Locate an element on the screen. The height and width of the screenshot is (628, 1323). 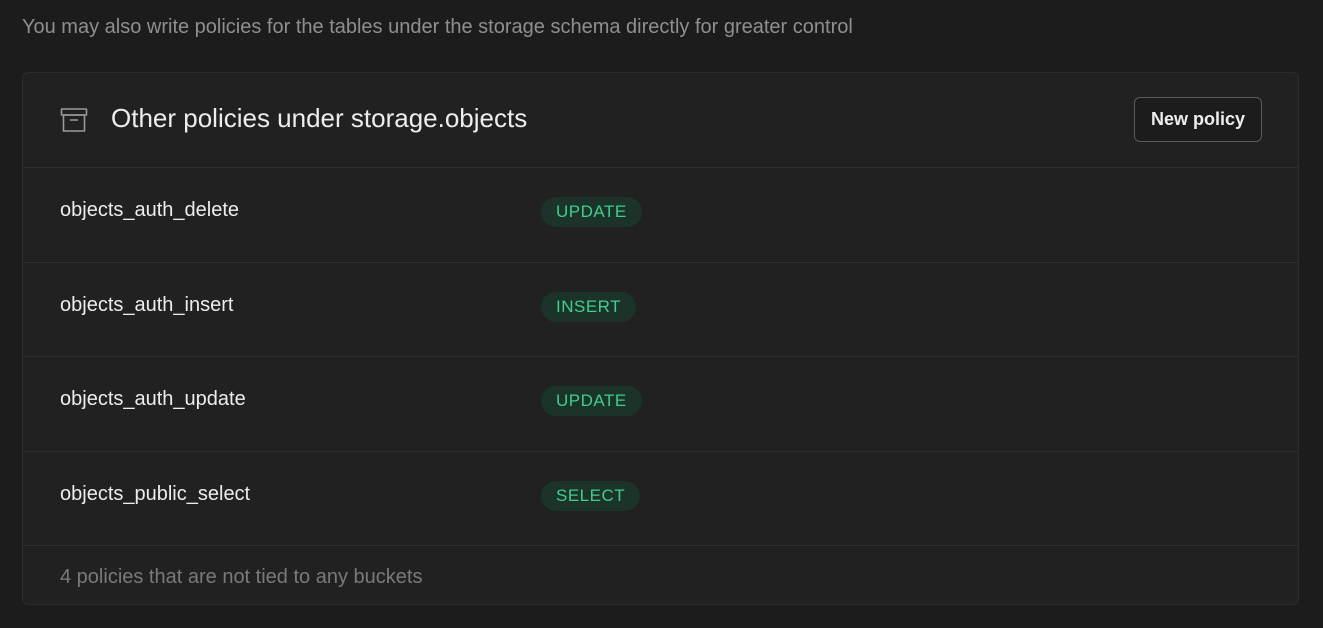
policy-command-badge: INSERT is located at coordinates (589, 306).